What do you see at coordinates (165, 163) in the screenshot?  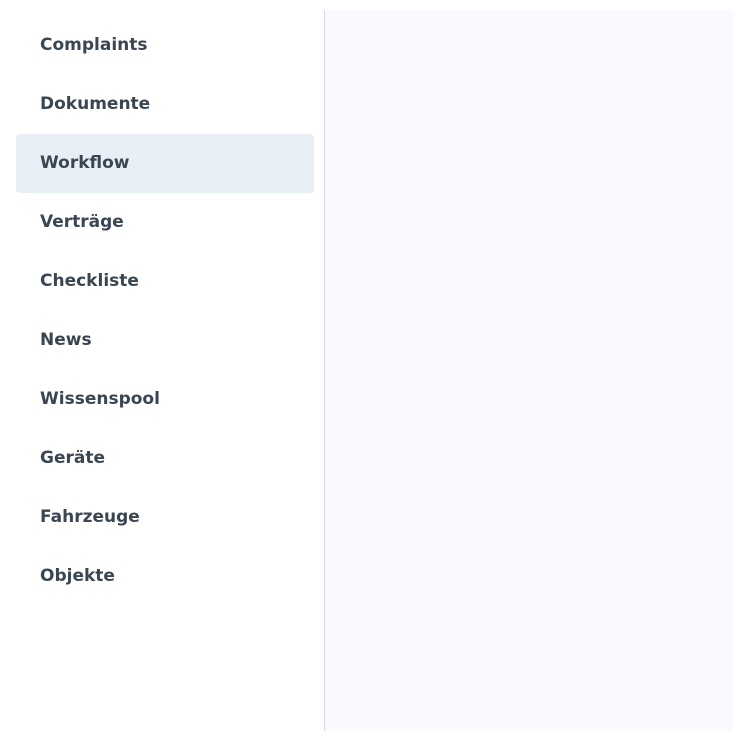 I see `sidebar-item-workflow: Workflow` at bounding box center [165, 163].